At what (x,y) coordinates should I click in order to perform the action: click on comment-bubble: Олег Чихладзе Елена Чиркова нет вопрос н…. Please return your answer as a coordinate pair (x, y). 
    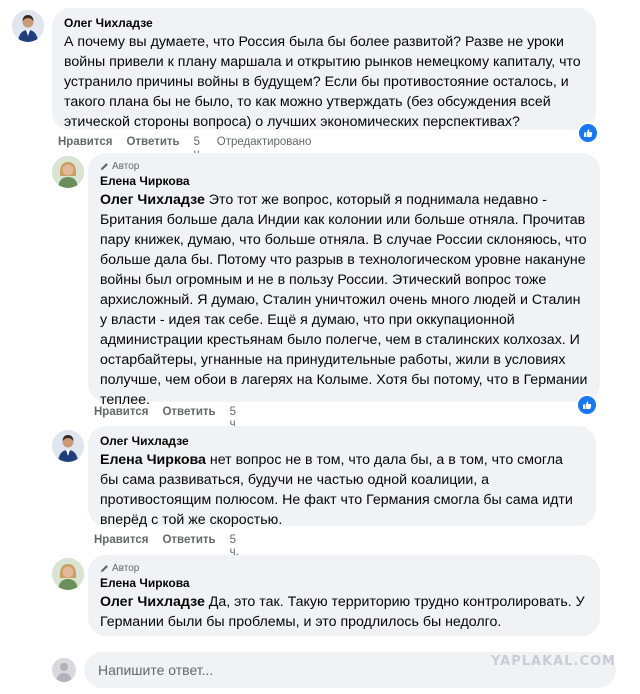
    Looking at the image, I should click on (342, 477).